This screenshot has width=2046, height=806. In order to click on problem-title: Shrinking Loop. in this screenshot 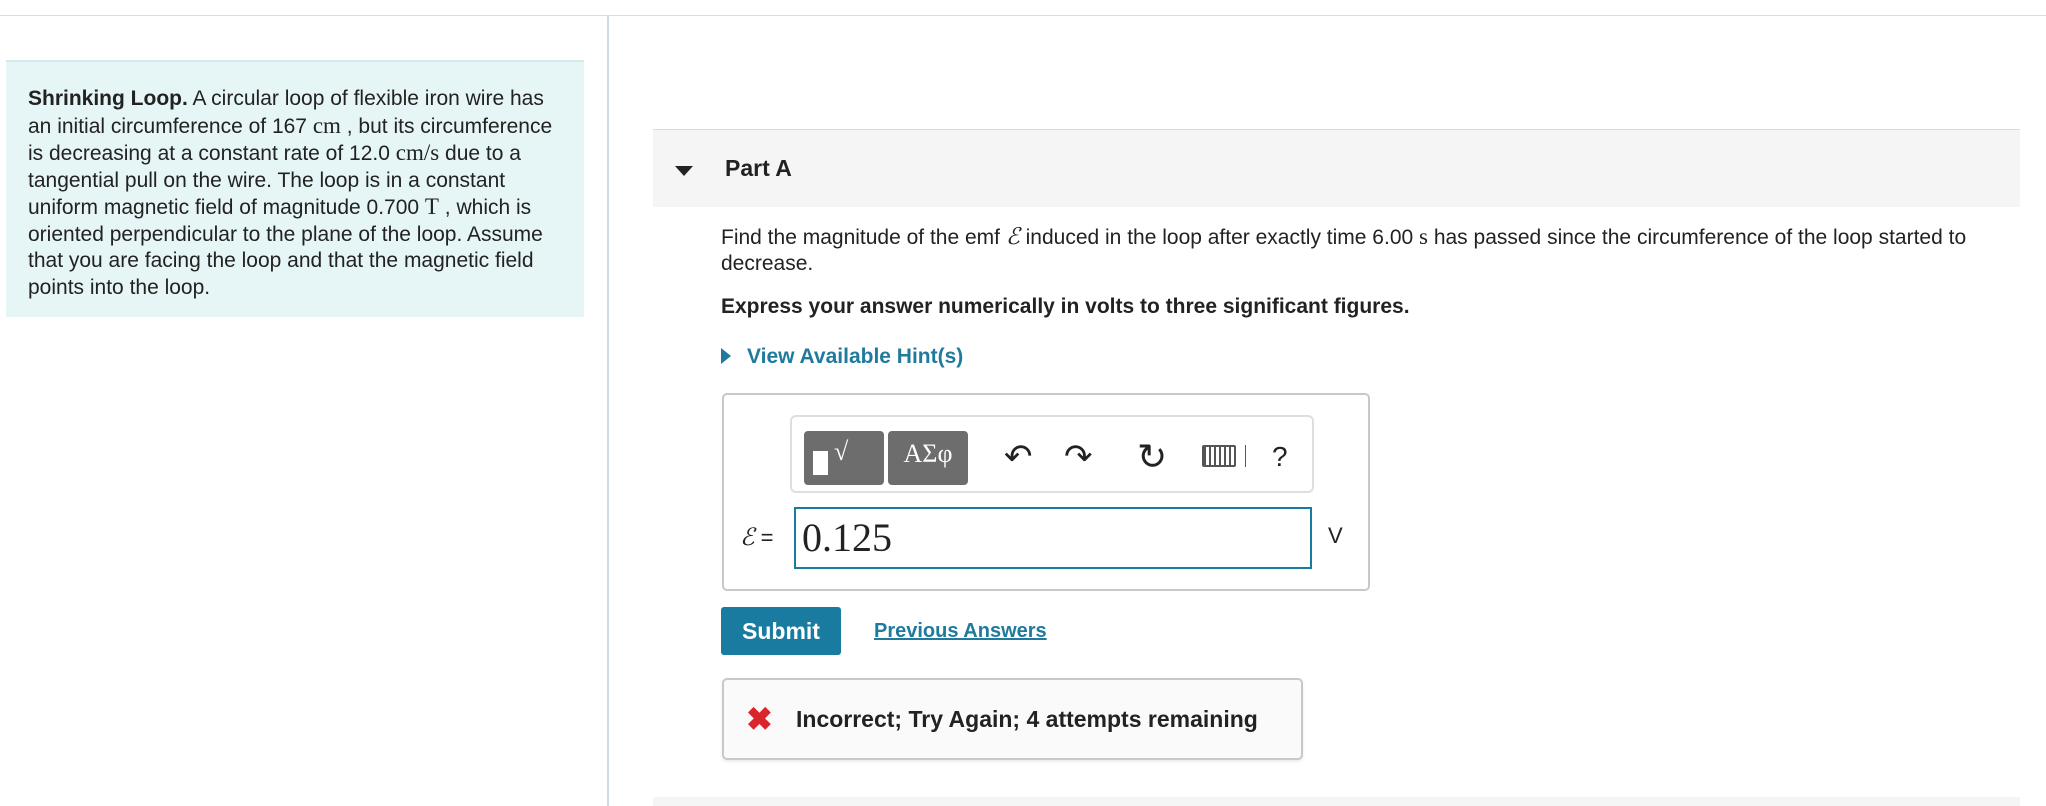, I will do `click(108, 98)`.